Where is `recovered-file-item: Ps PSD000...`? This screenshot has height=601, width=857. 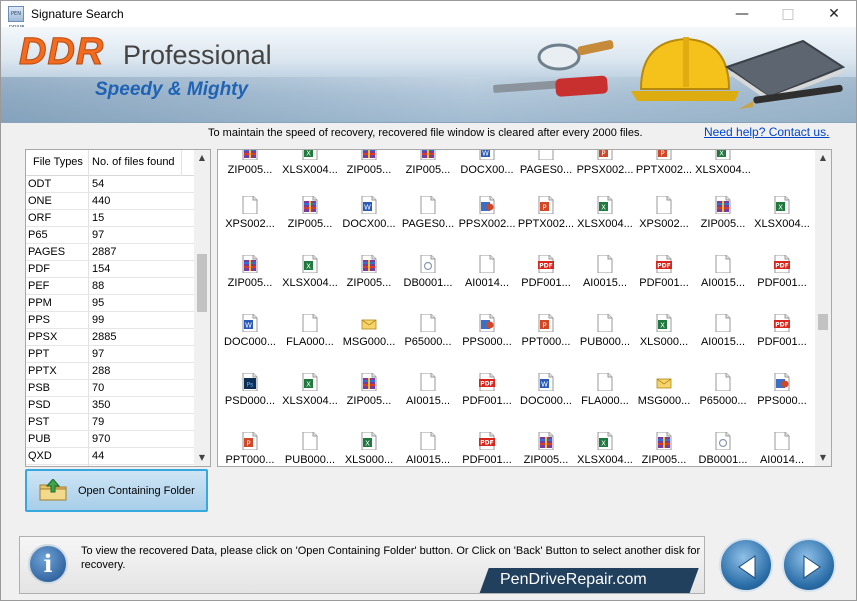 recovered-file-item: Ps PSD000... is located at coordinates (250, 397).